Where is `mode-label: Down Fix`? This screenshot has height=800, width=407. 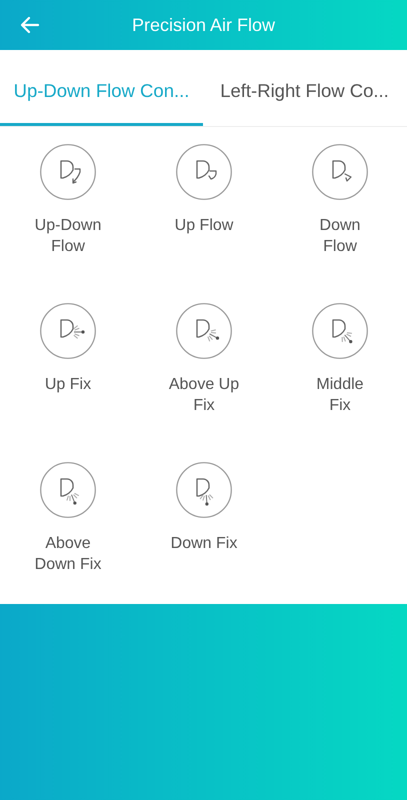 mode-label: Down Fix is located at coordinates (204, 544).